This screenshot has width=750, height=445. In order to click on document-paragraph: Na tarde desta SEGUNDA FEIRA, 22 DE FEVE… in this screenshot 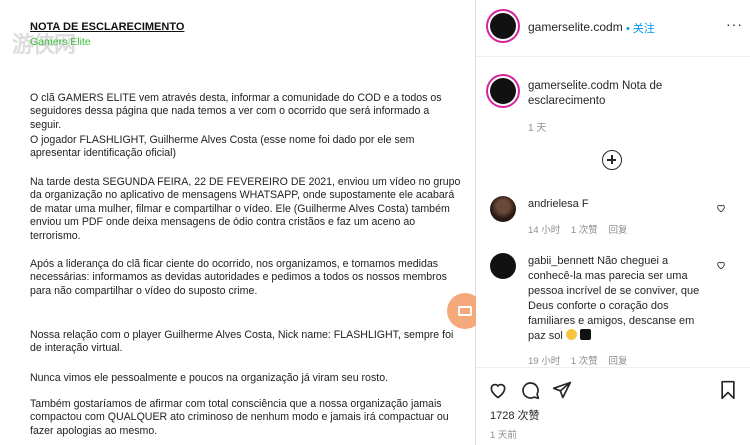, I will do `click(245, 209)`.